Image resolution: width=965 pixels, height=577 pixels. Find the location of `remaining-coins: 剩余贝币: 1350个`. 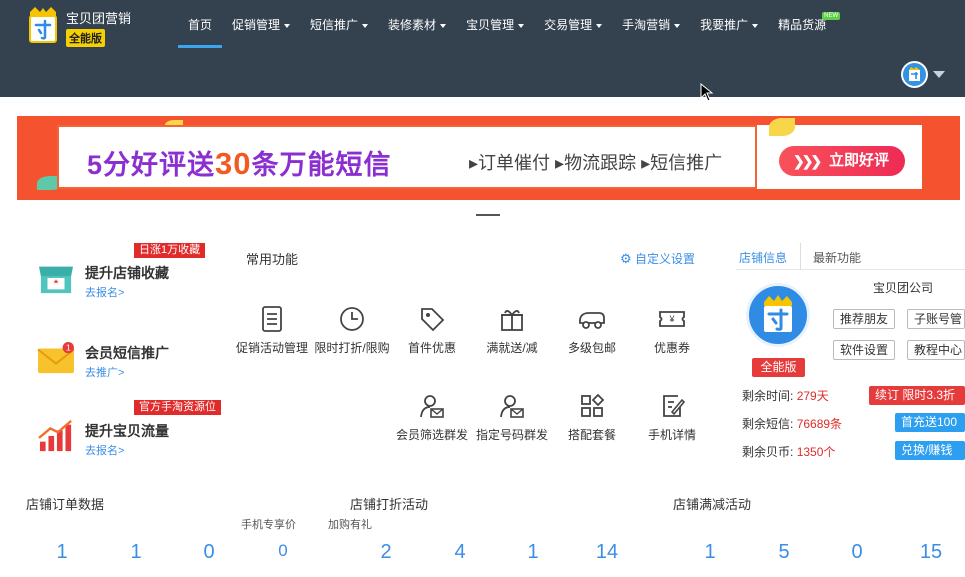

remaining-coins: 剩余贝币: 1350个 is located at coordinates (789, 452).